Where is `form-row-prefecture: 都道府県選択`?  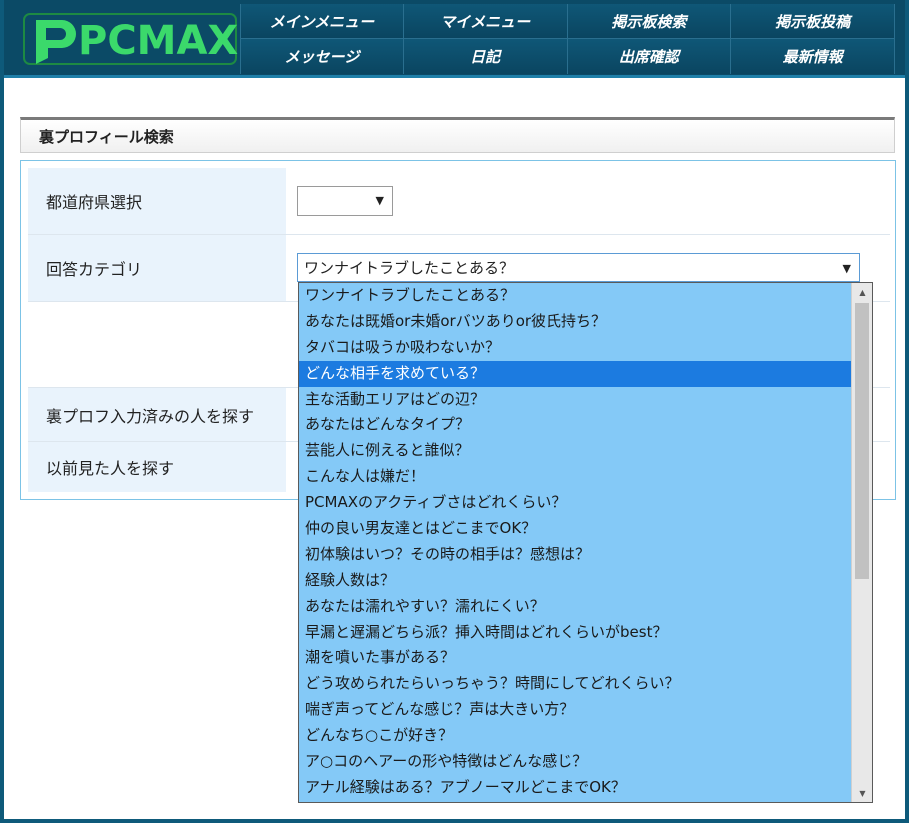
form-row-prefecture: 都道府県選択 is located at coordinates (459, 201).